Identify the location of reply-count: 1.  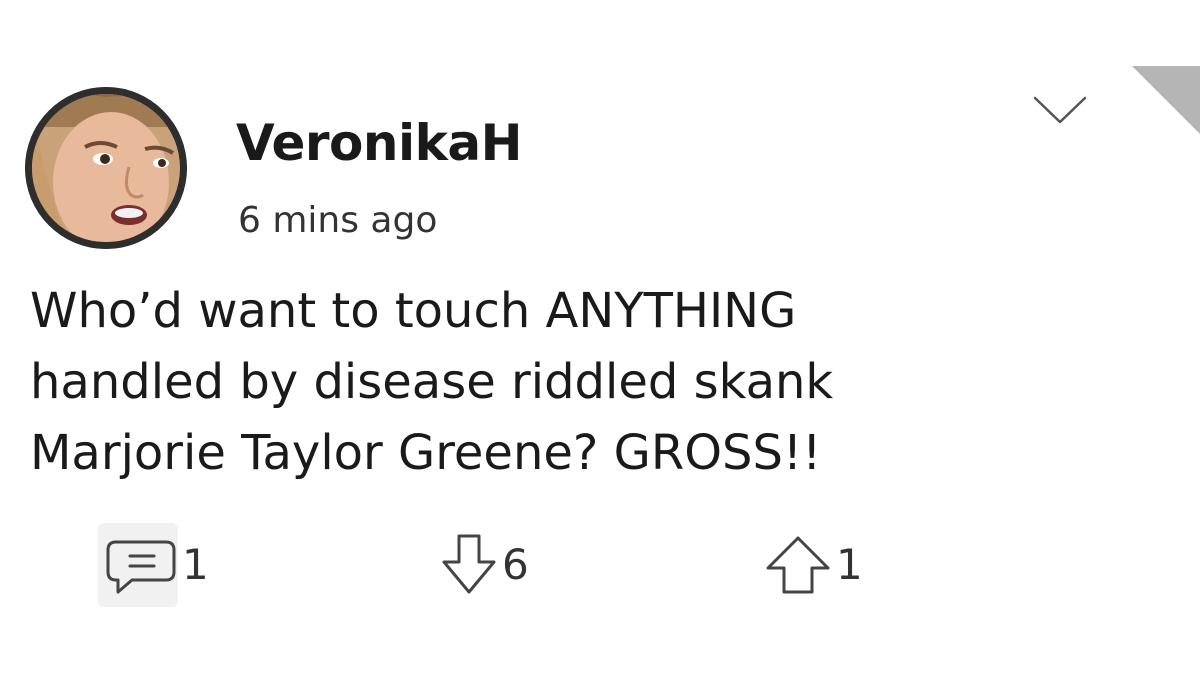
(195, 564).